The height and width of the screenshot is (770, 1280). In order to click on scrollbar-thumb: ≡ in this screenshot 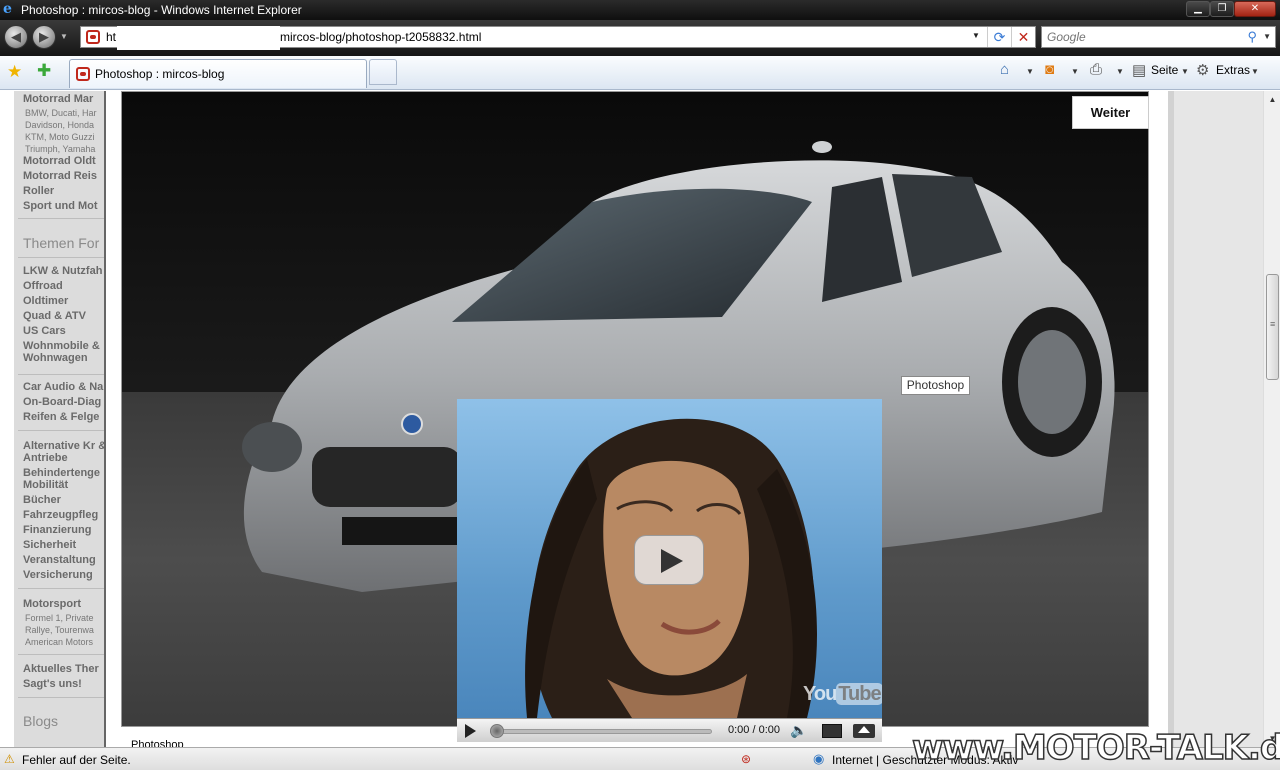, I will do `click(1272, 327)`.